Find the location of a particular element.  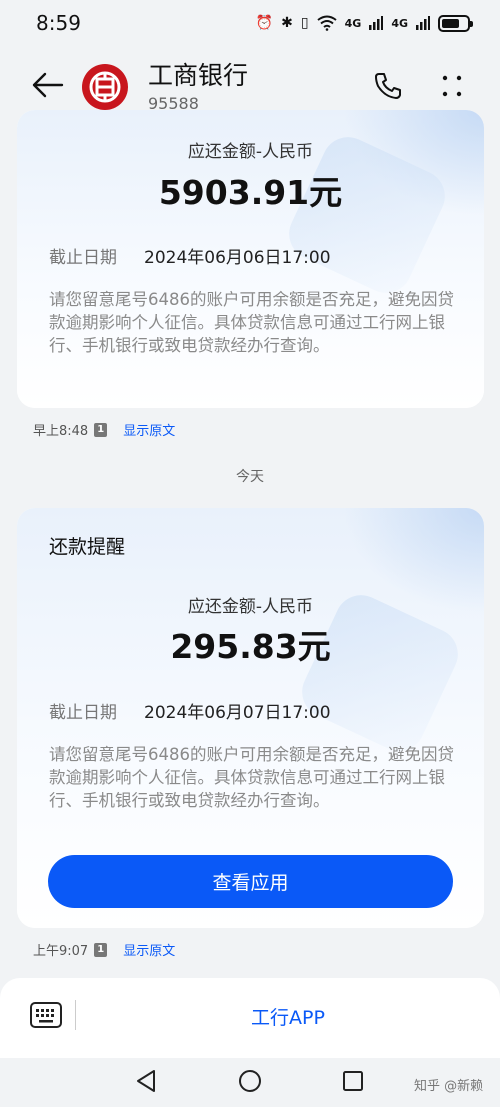

date-separator: 今天 is located at coordinates (250, 477).